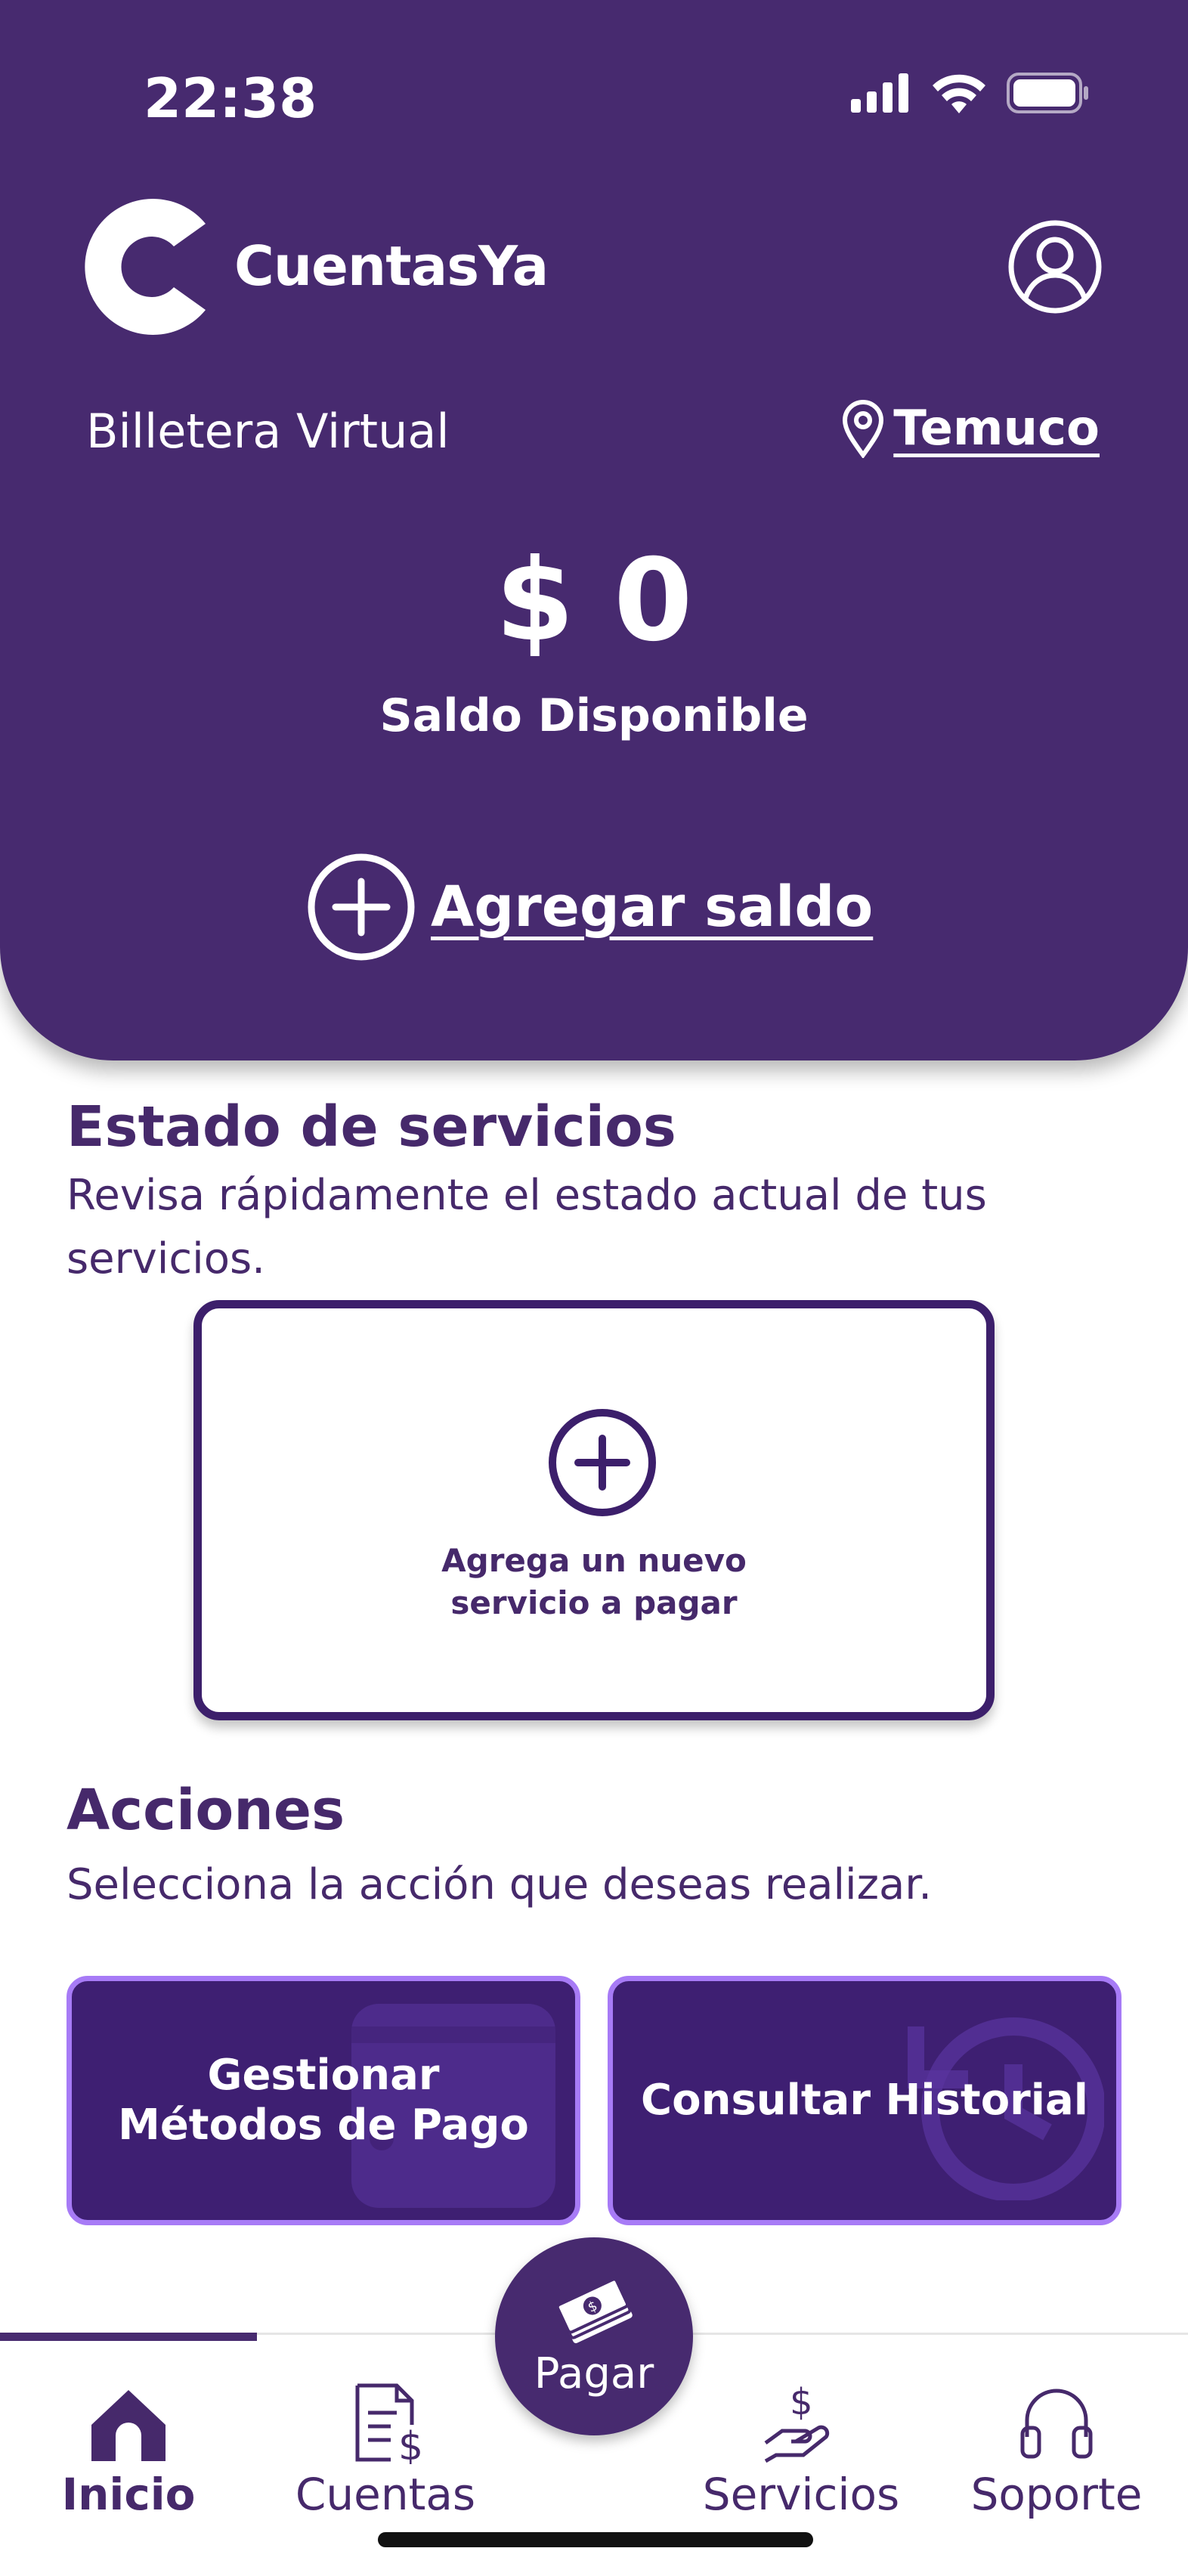 This screenshot has height=2576, width=1188. Describe the element at coordinates (594, 1560) in the screenshot. I see `add-service-line1: Agrega un nuevo` at that location.